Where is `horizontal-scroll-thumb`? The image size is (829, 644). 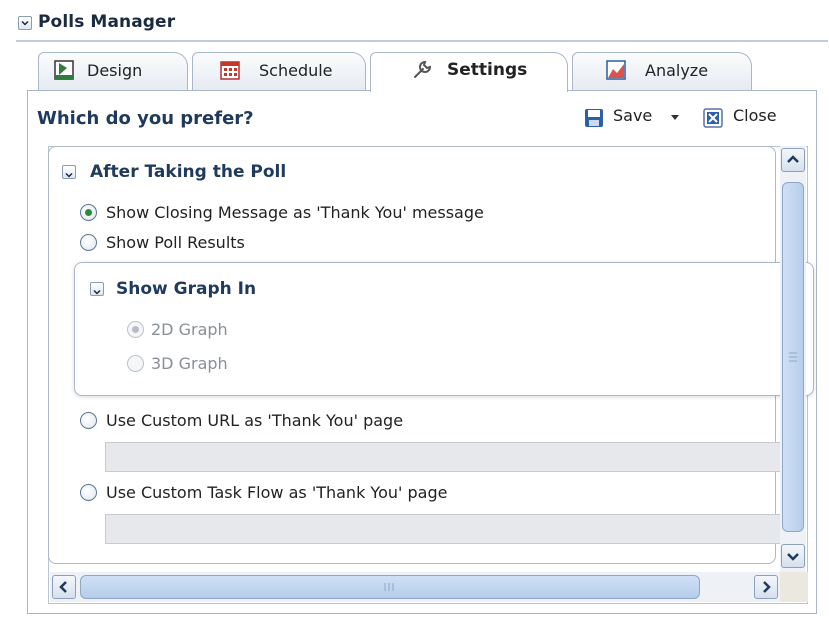 horizontal-scroll-thumb is located at coordinates (390, 587).